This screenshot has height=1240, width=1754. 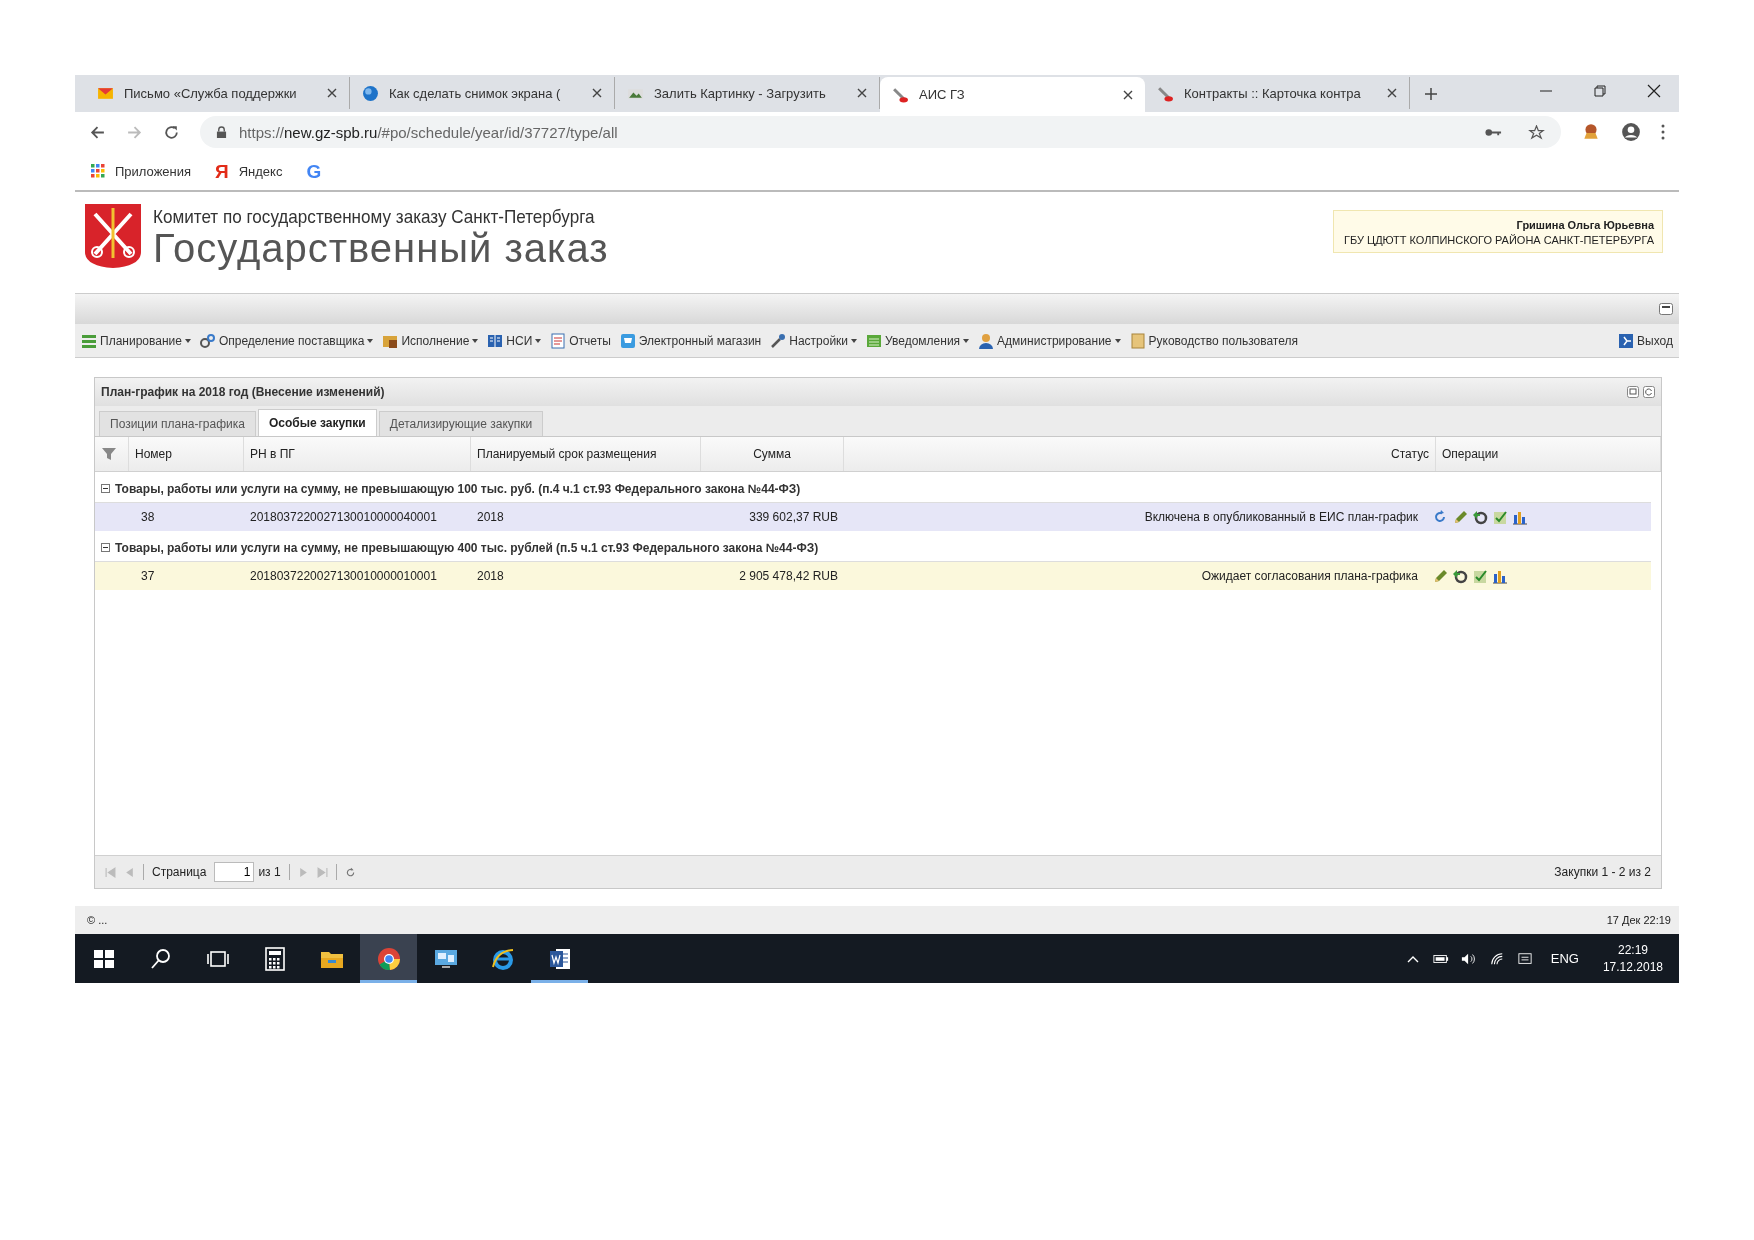 I want to click on panel-title: План-график на 2018 год (Внесение изменений), so click(x=243, y=392).